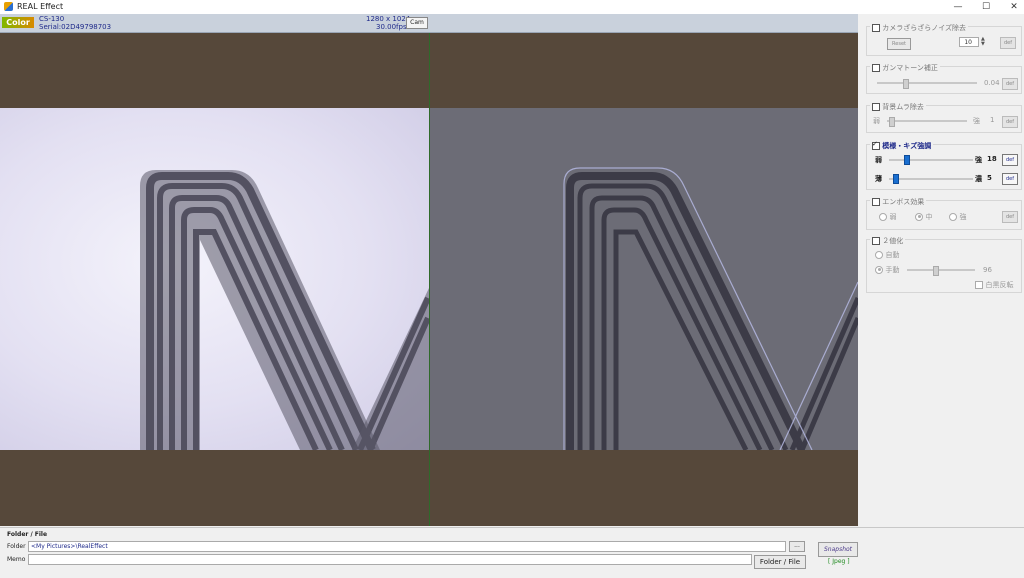 The image size is (1024, 578). I want to click on background-removal-checkbox, so click(876, 107).